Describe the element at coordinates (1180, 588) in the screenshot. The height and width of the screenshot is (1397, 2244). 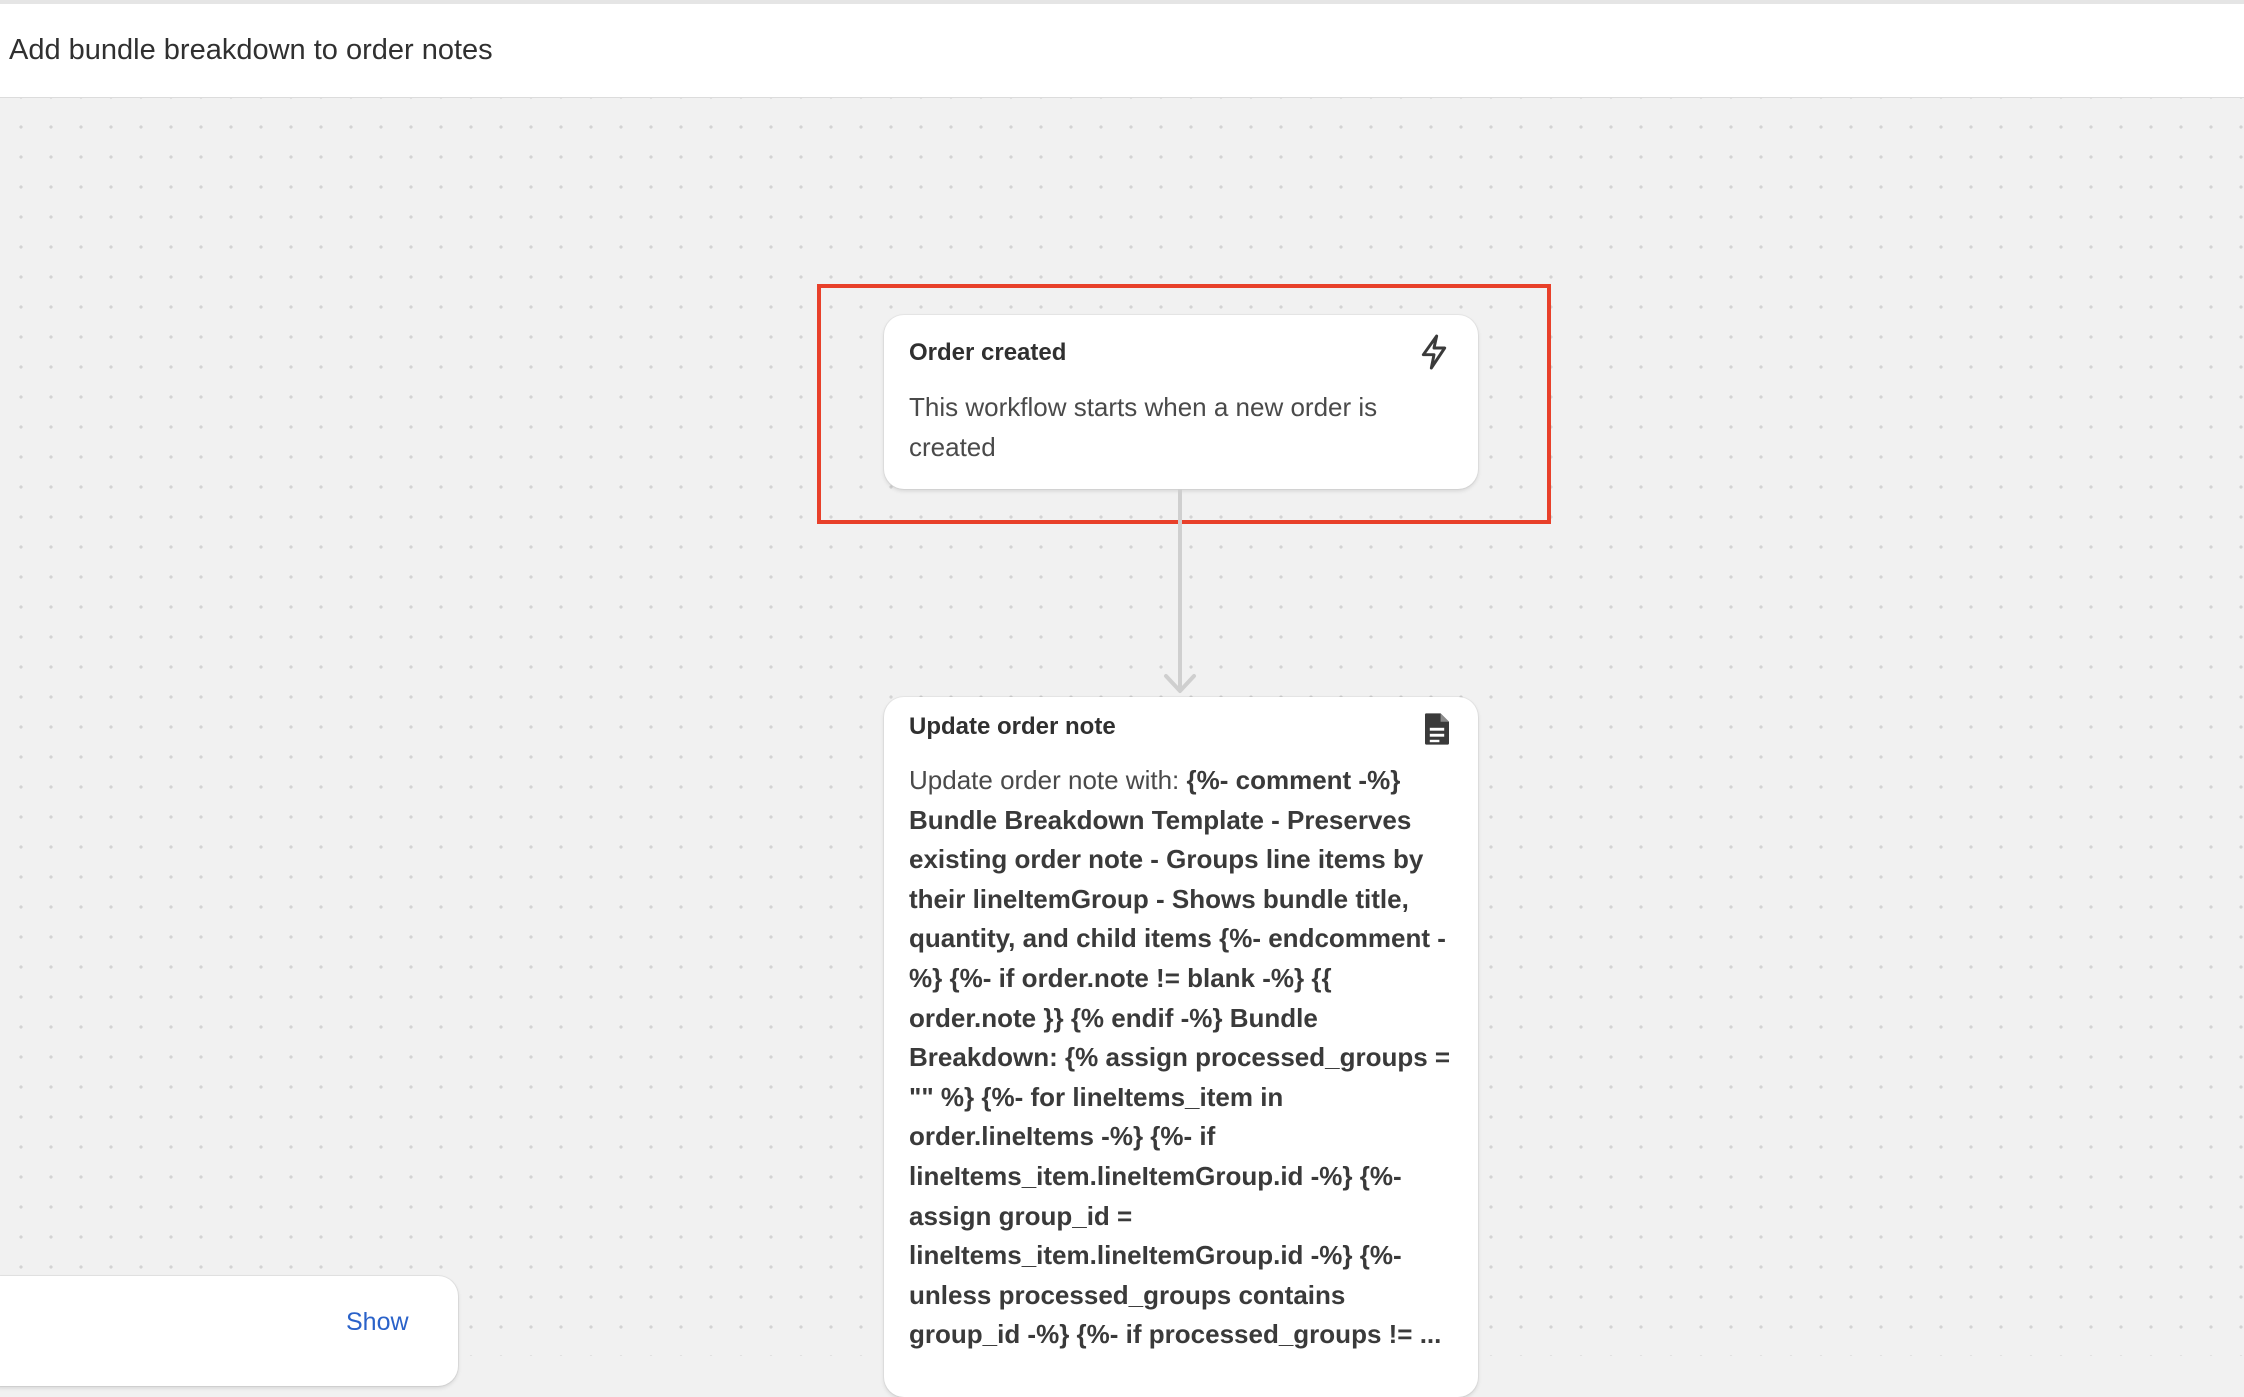
I see `connector-line` at that location.